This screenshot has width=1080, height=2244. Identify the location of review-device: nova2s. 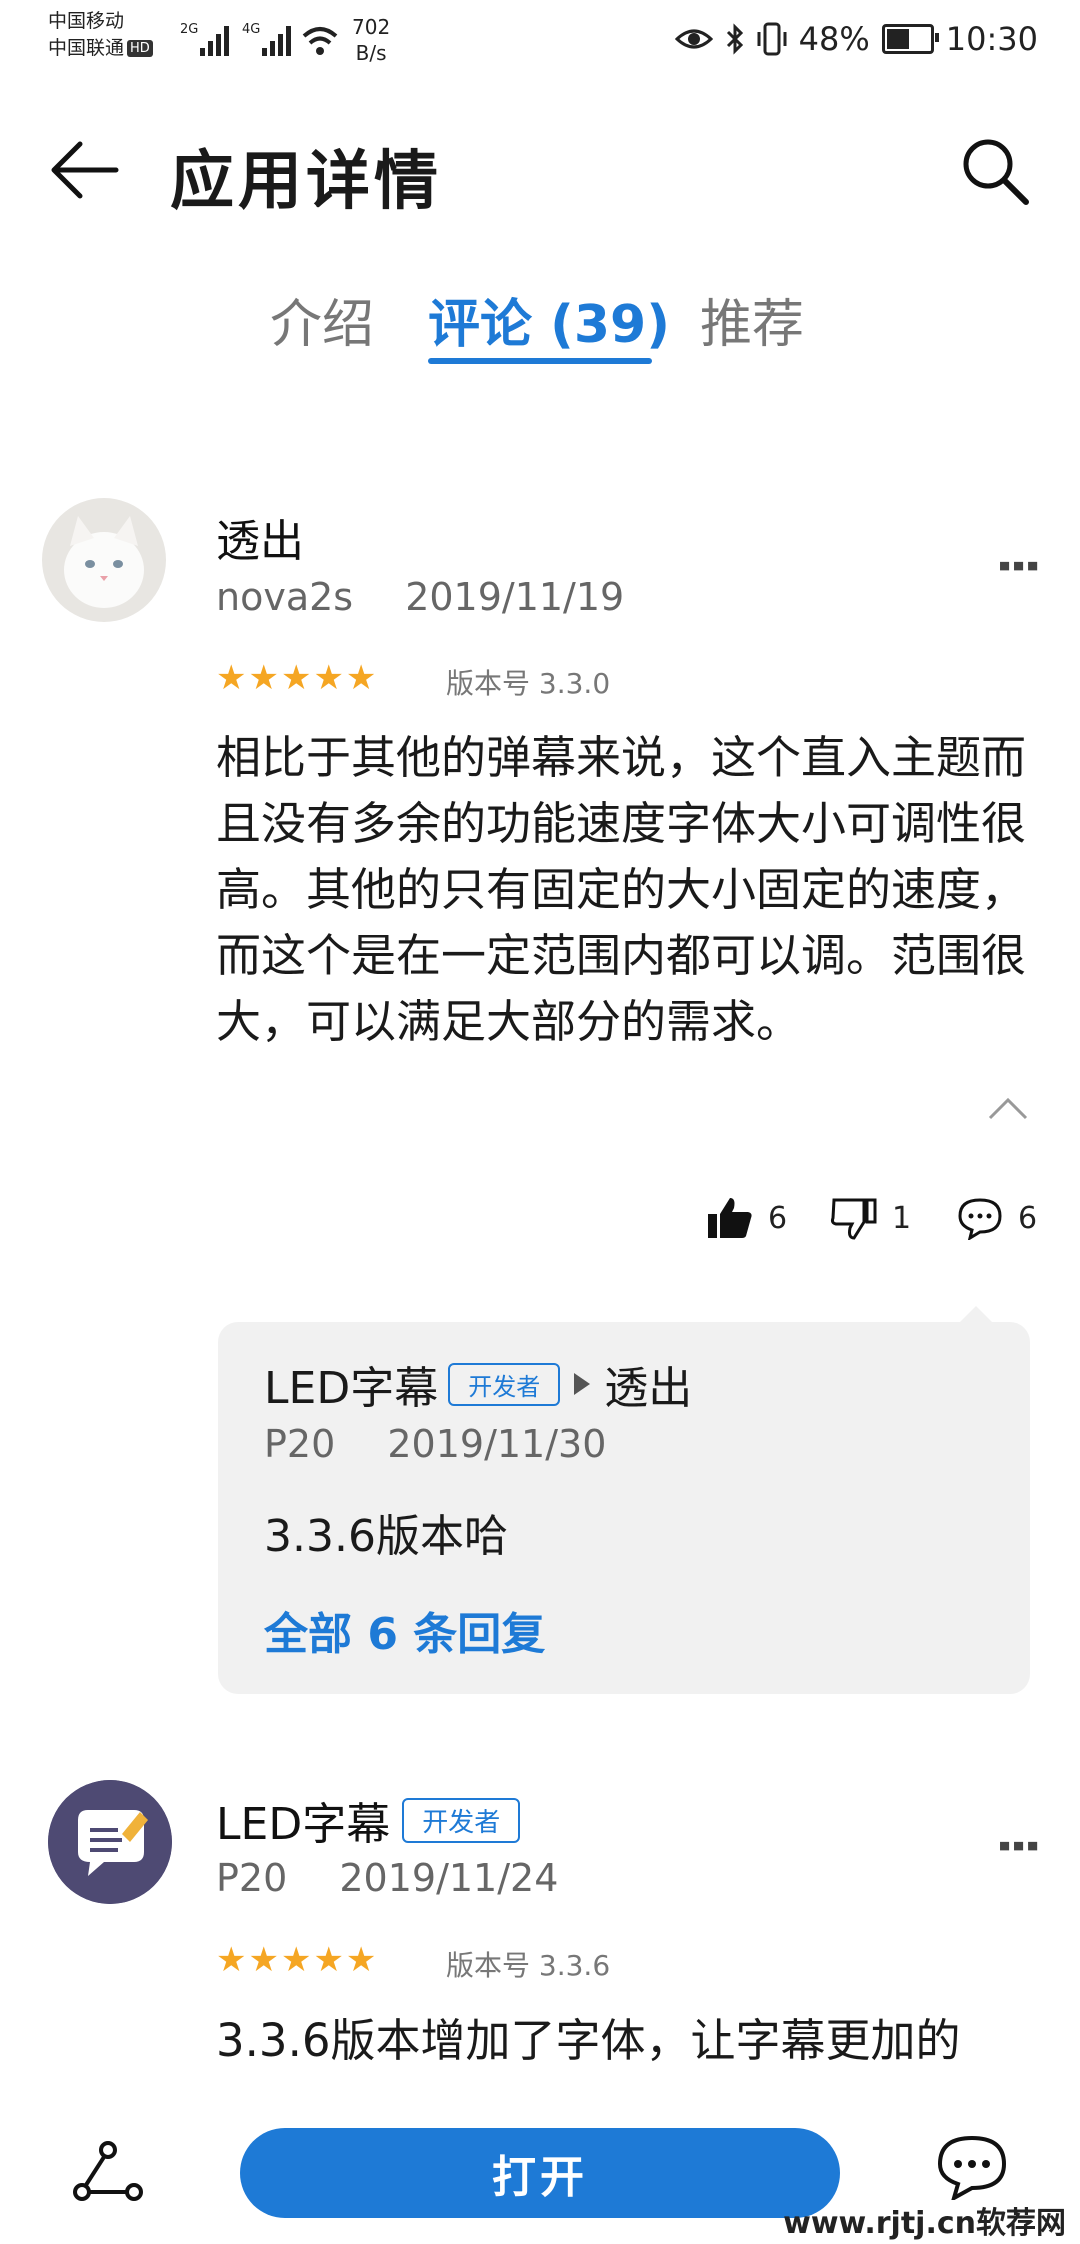
(285, 597).